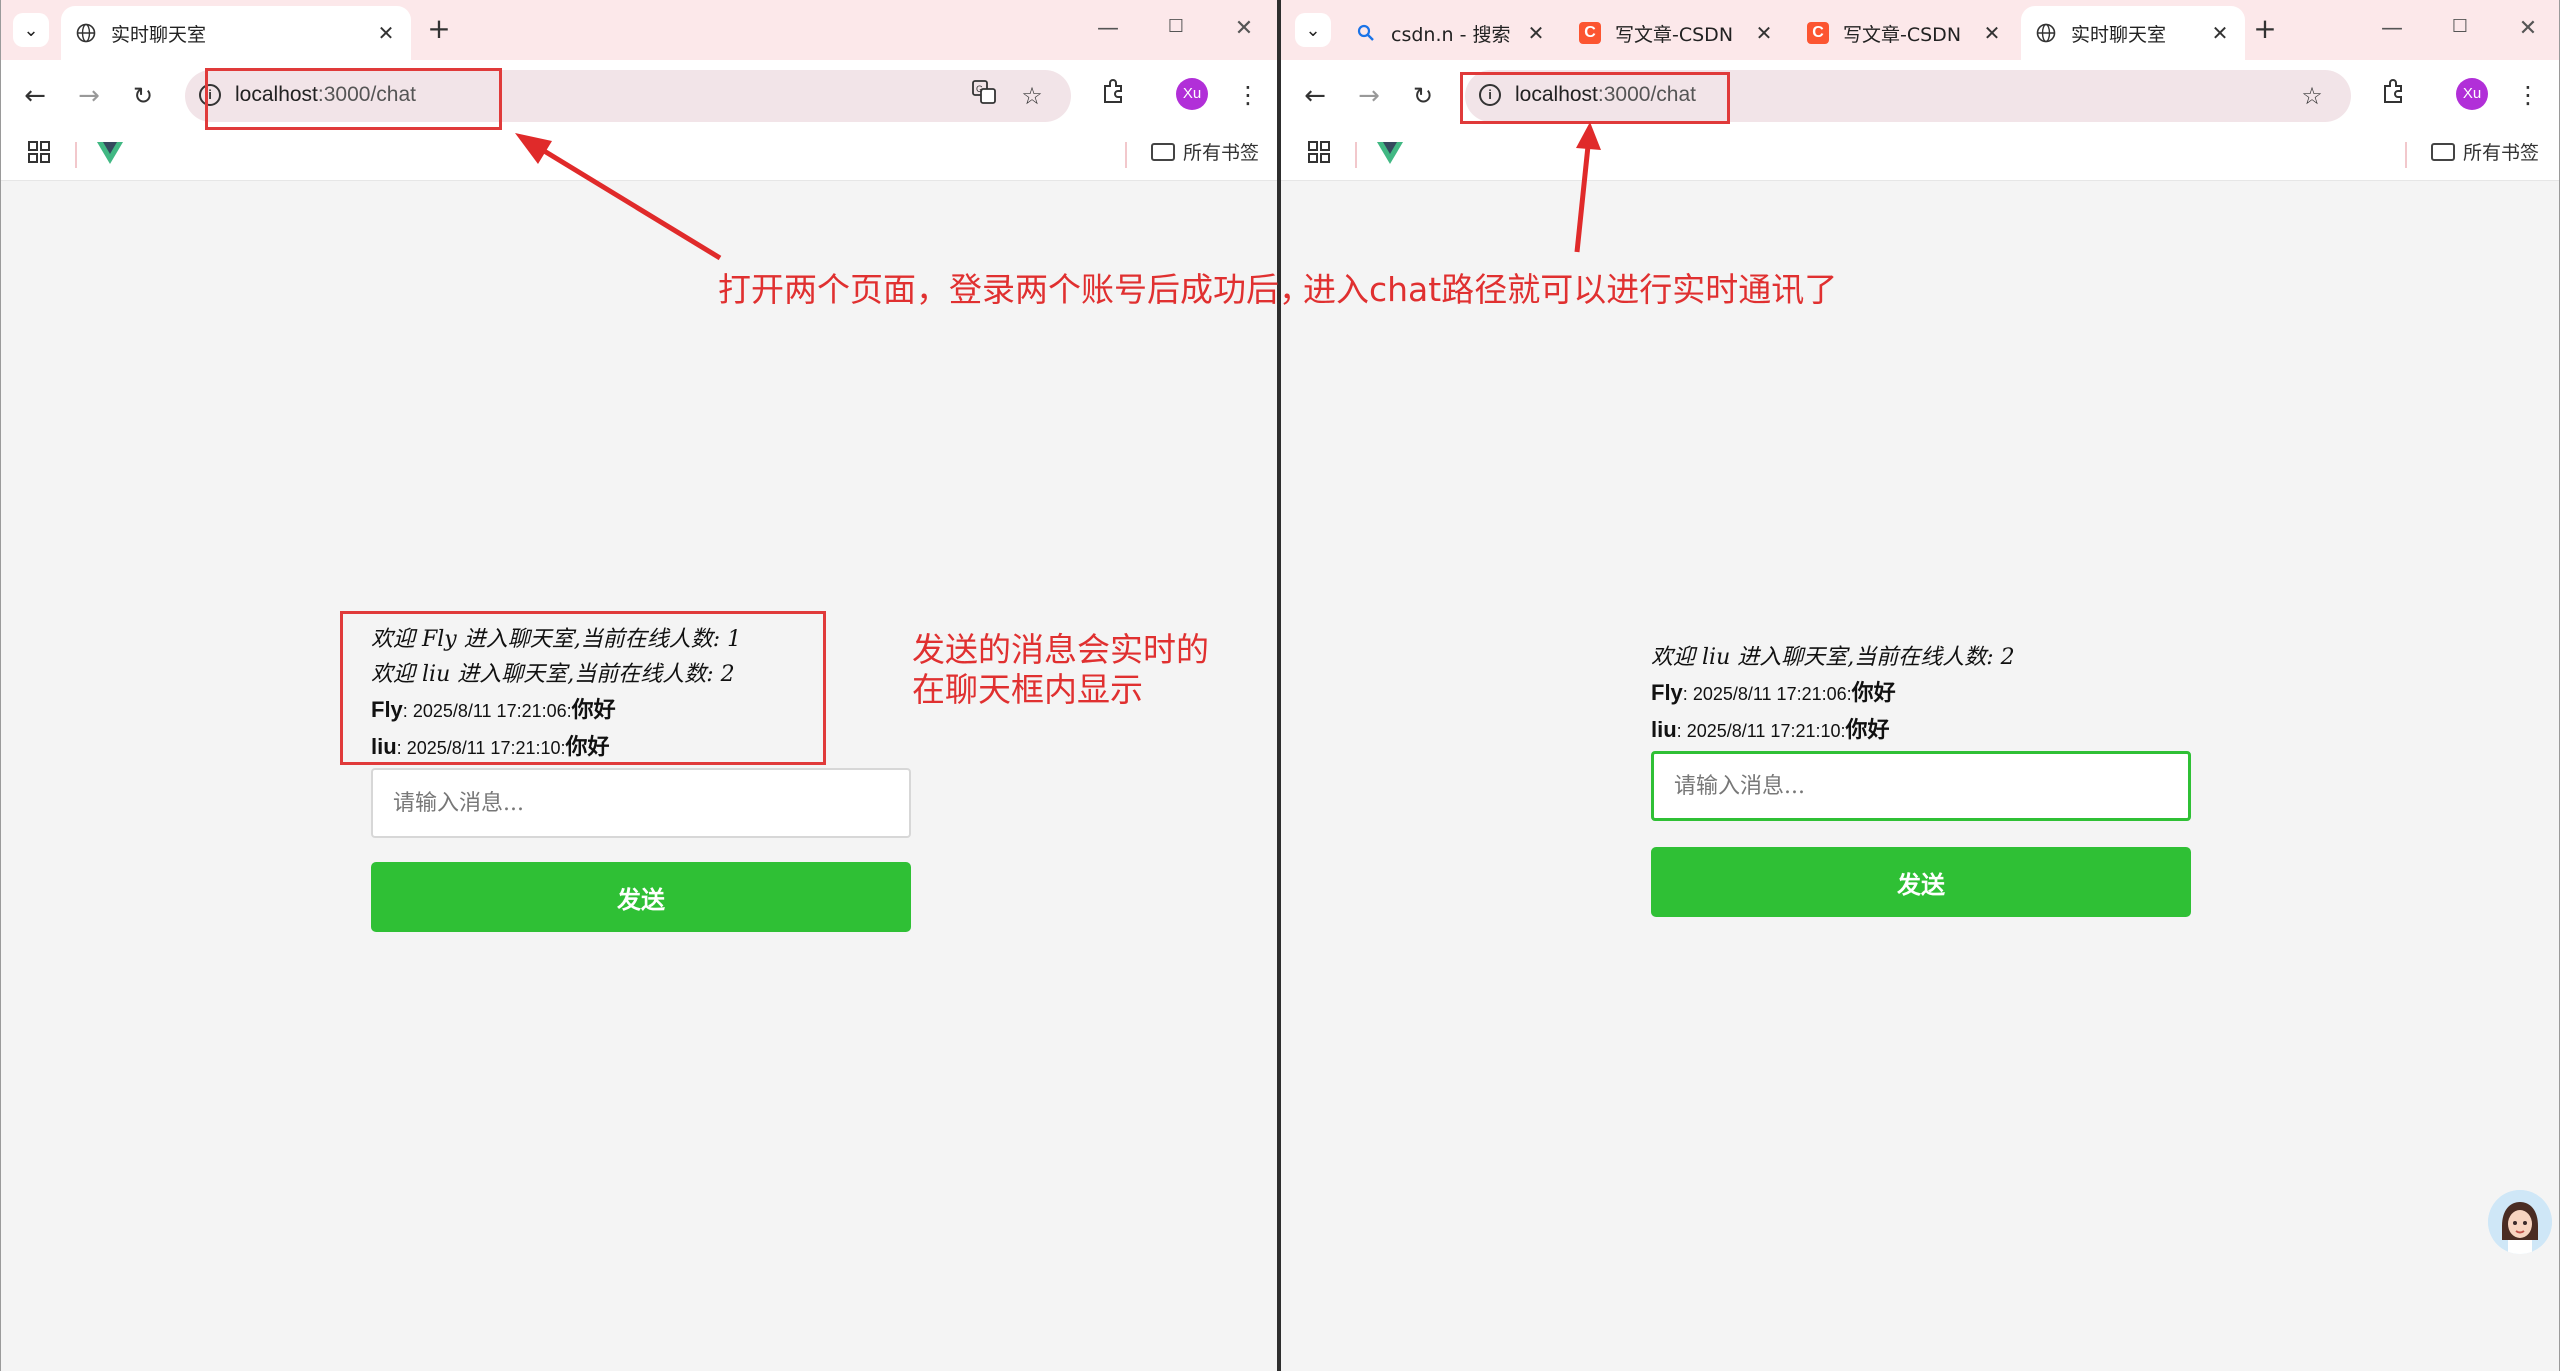 This screenshot has height=1371, width=2560. Describe the element at coordinates (1015, 289) in the screenshot. I see `annotation-text: 打开两个页面，登录两个账号后成功后，` at that location.